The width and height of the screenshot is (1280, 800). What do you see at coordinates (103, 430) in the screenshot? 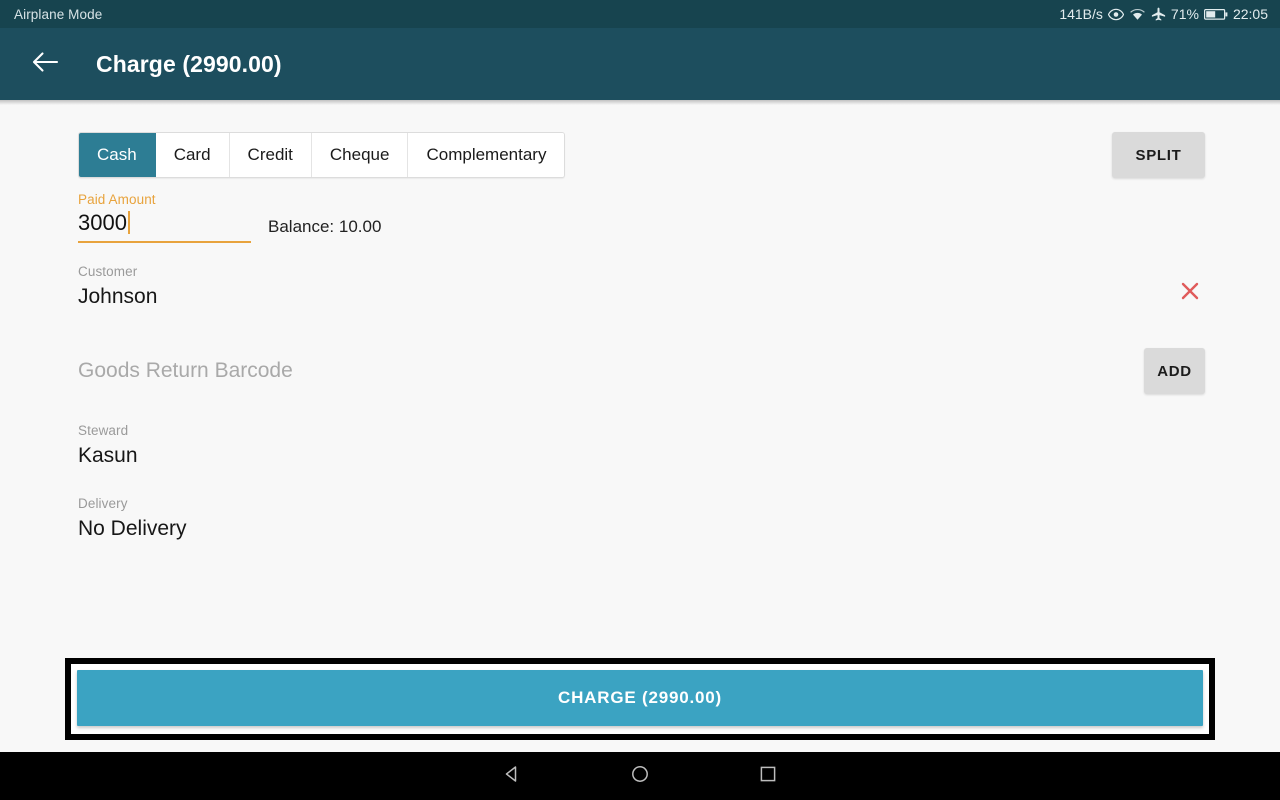
I see `steward-label: Steward` at bounding box center [103, 430].